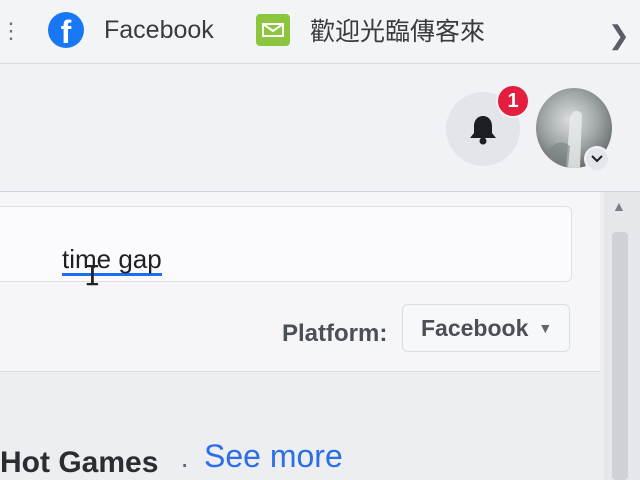  Describe the element at coordinates (79, 462) in the screenshot. I see `section-title: Hot Games` at that location.